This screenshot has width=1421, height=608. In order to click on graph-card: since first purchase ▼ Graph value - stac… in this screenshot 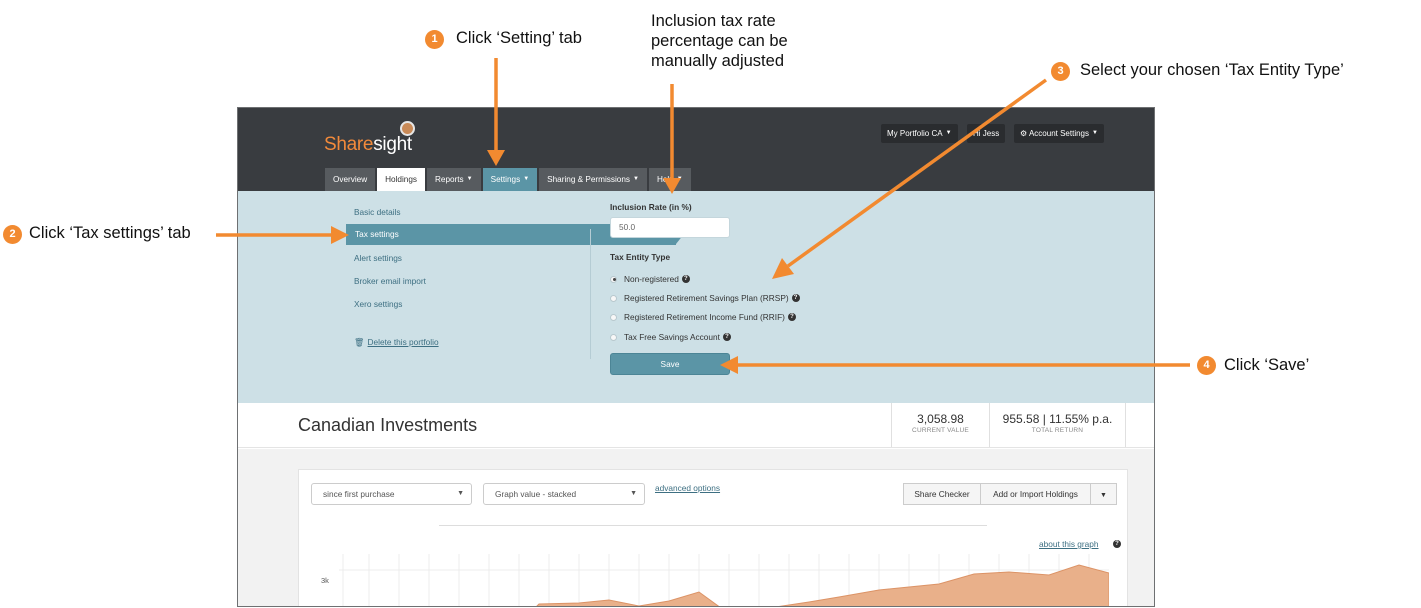, I will do `click(713, 537)`.